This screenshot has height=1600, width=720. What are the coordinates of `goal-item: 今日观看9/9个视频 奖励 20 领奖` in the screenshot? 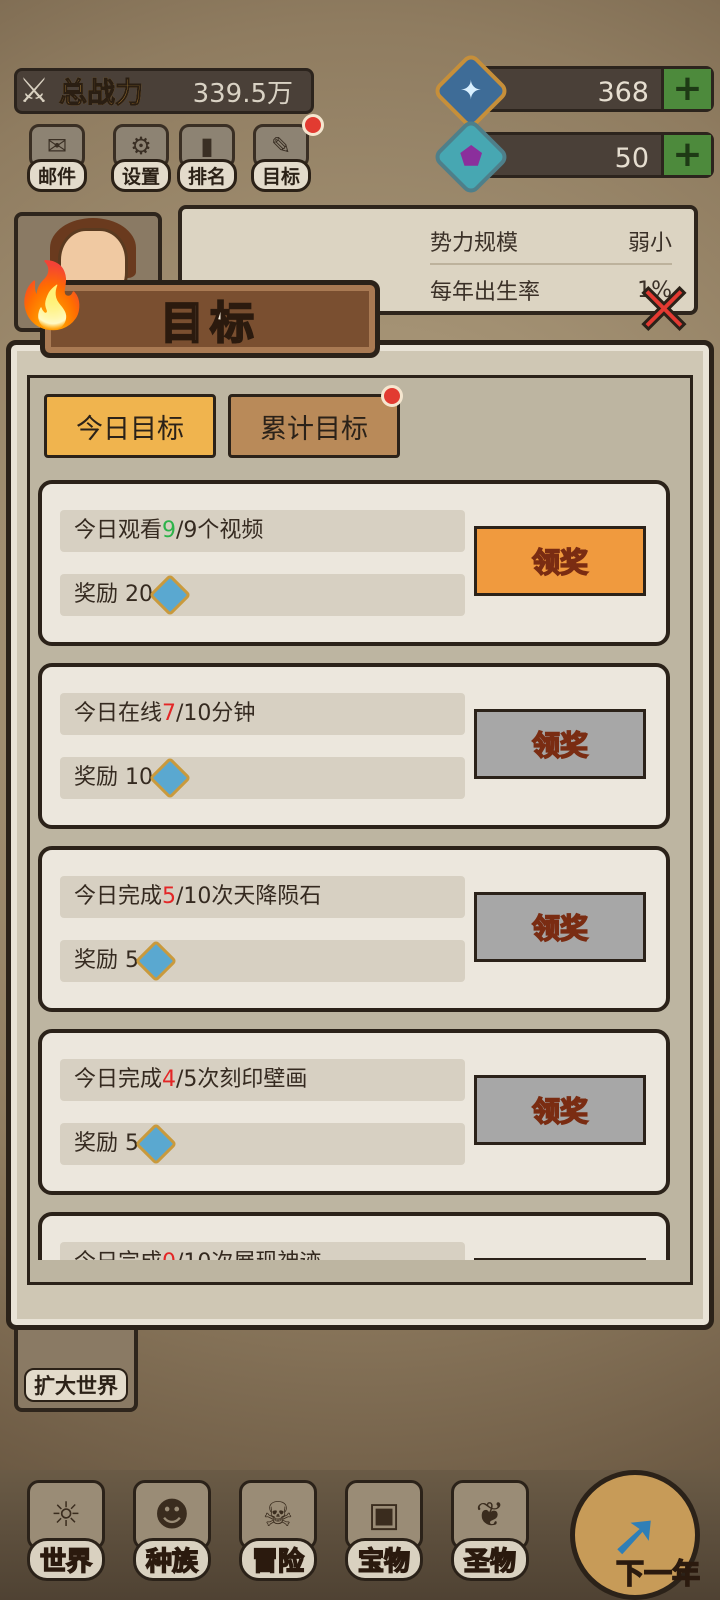 It's located at (354, 563).